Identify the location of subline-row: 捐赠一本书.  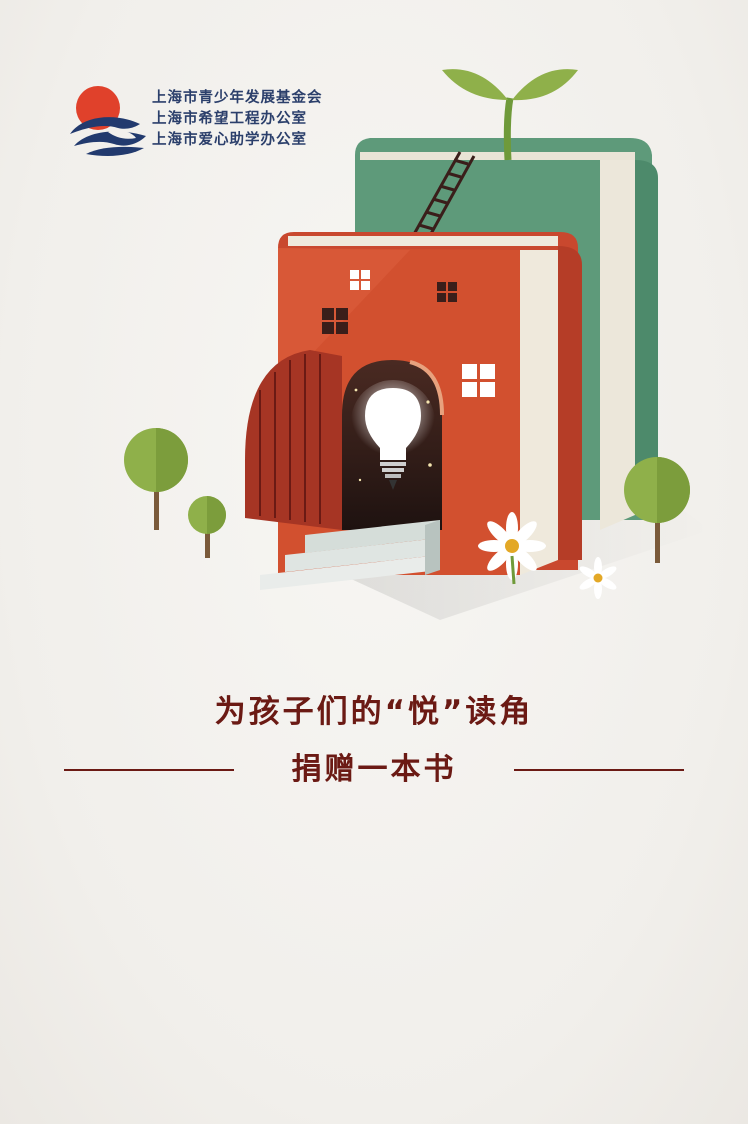
(374, 770).